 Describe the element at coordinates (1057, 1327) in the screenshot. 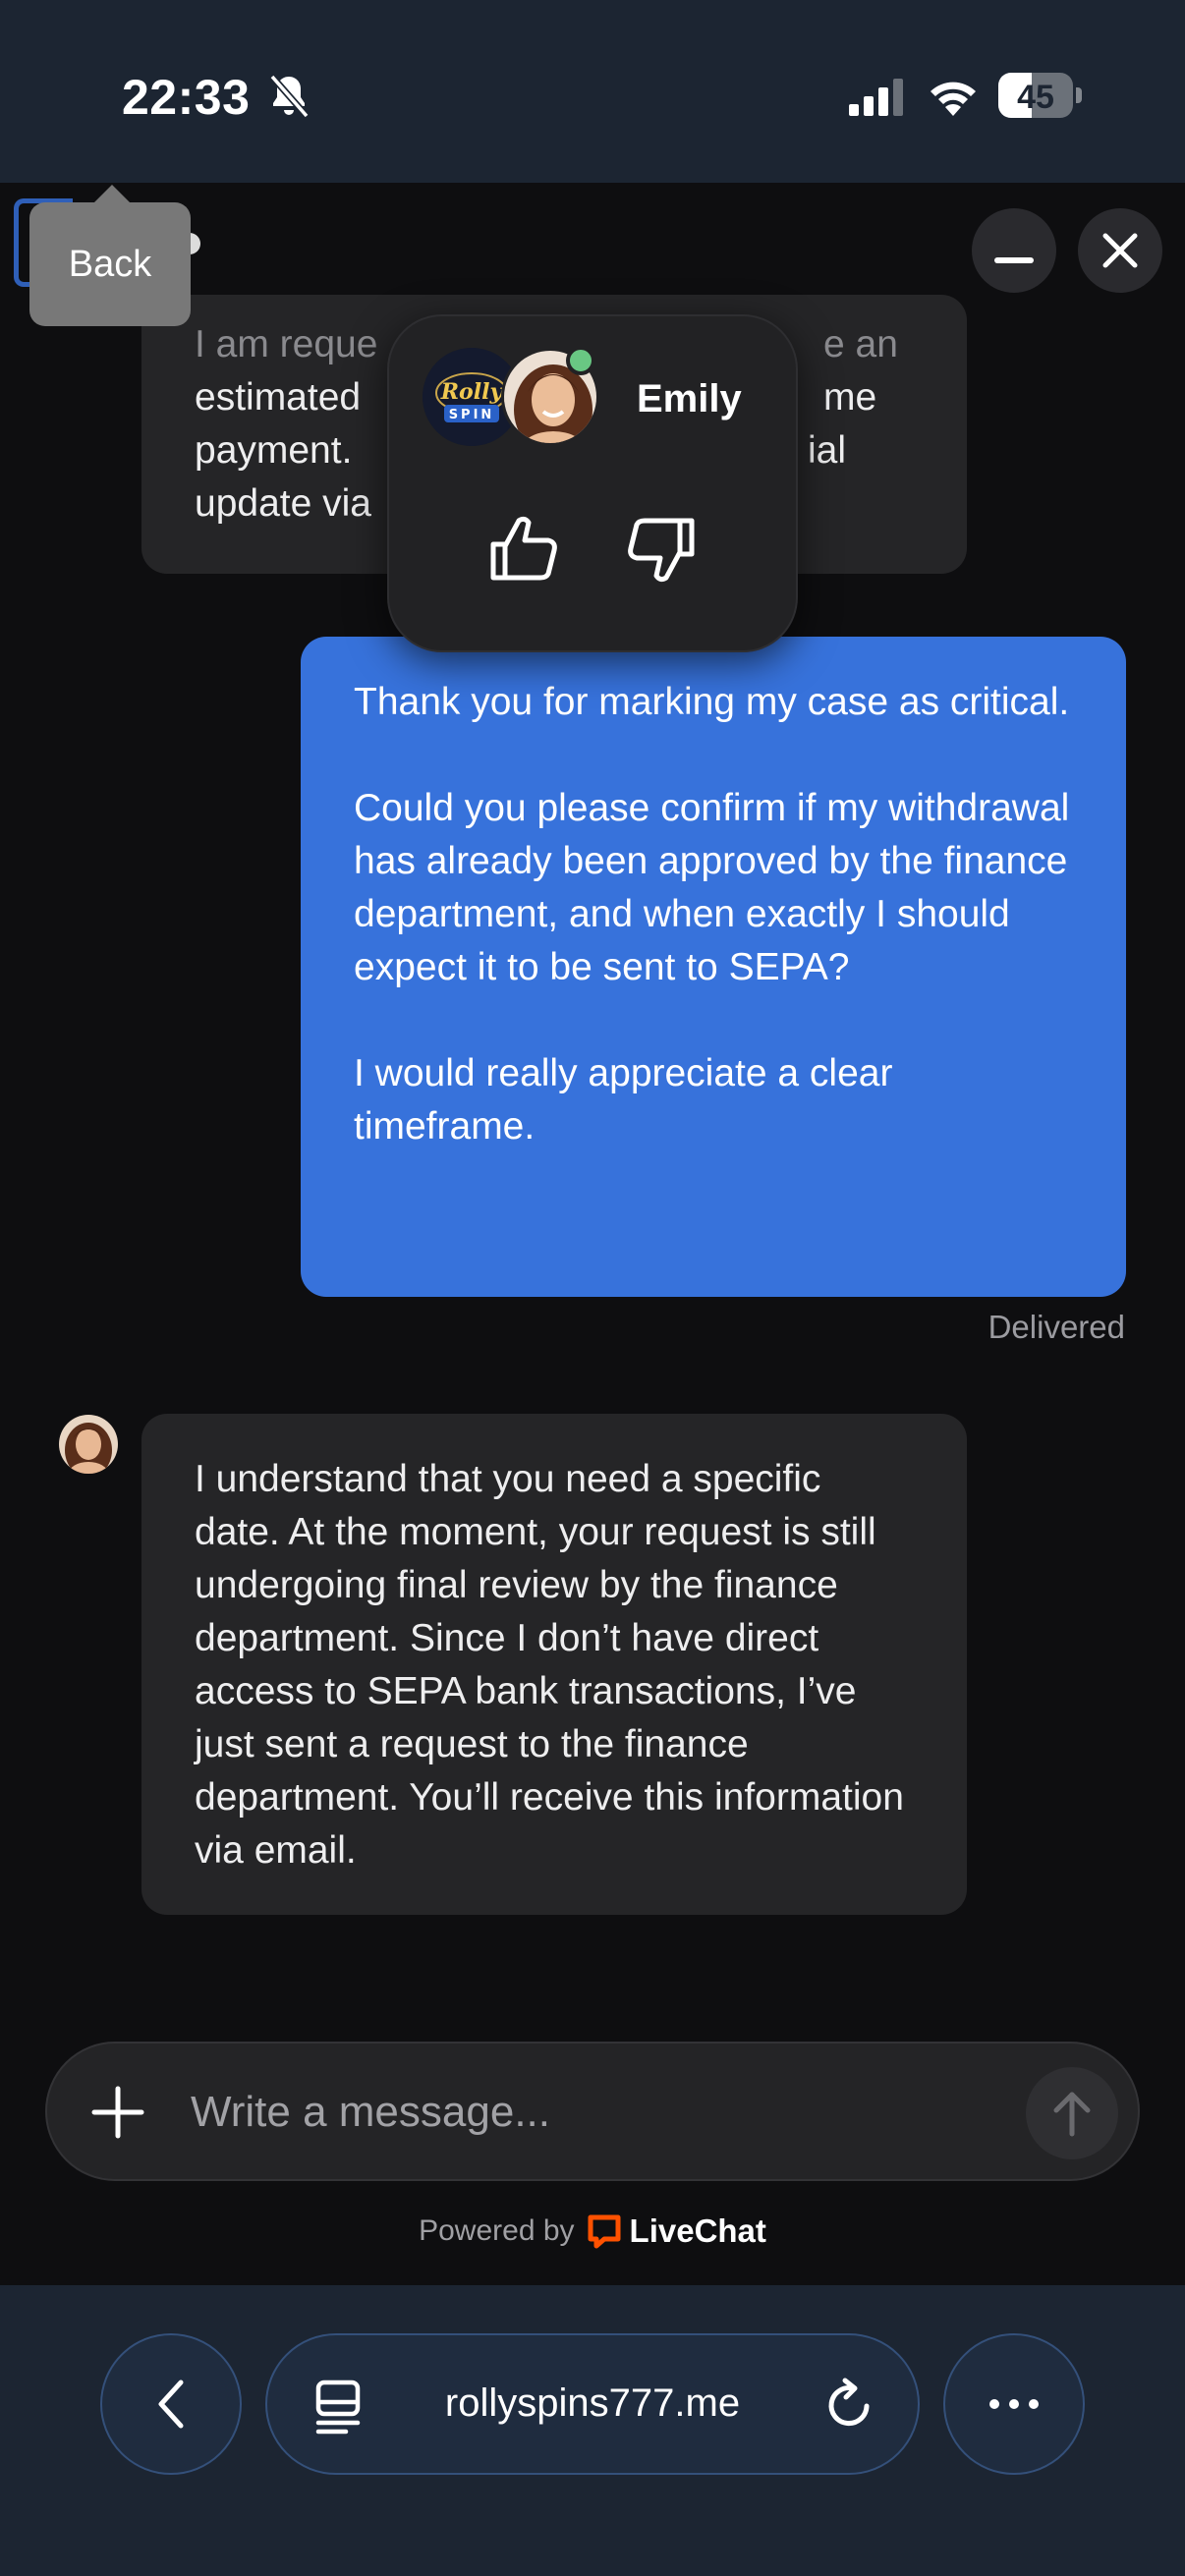

I see `delivered-status: Delivered` at that location.